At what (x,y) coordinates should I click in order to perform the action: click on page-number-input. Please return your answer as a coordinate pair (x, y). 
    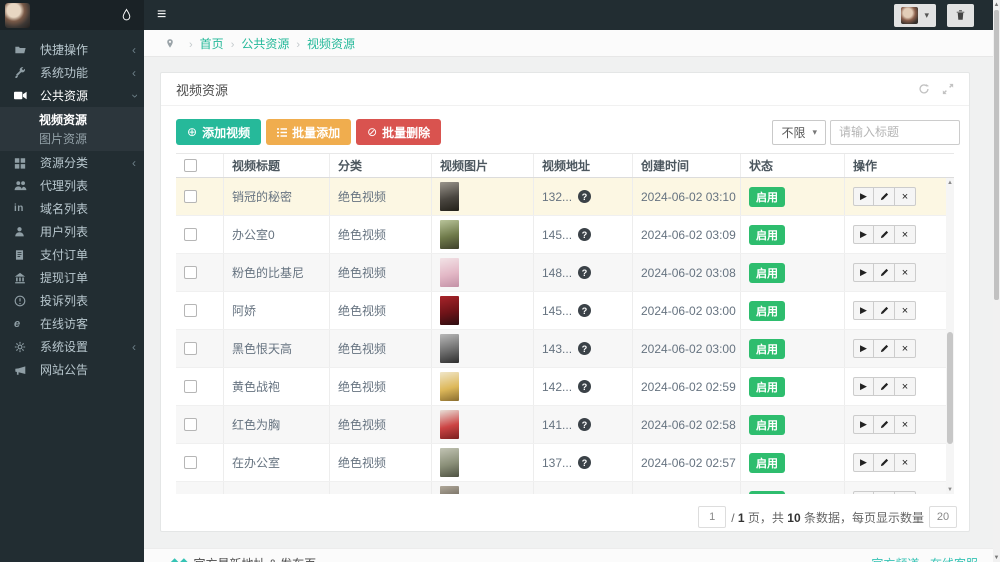
    Looking at the image, I should click on (712, 517).